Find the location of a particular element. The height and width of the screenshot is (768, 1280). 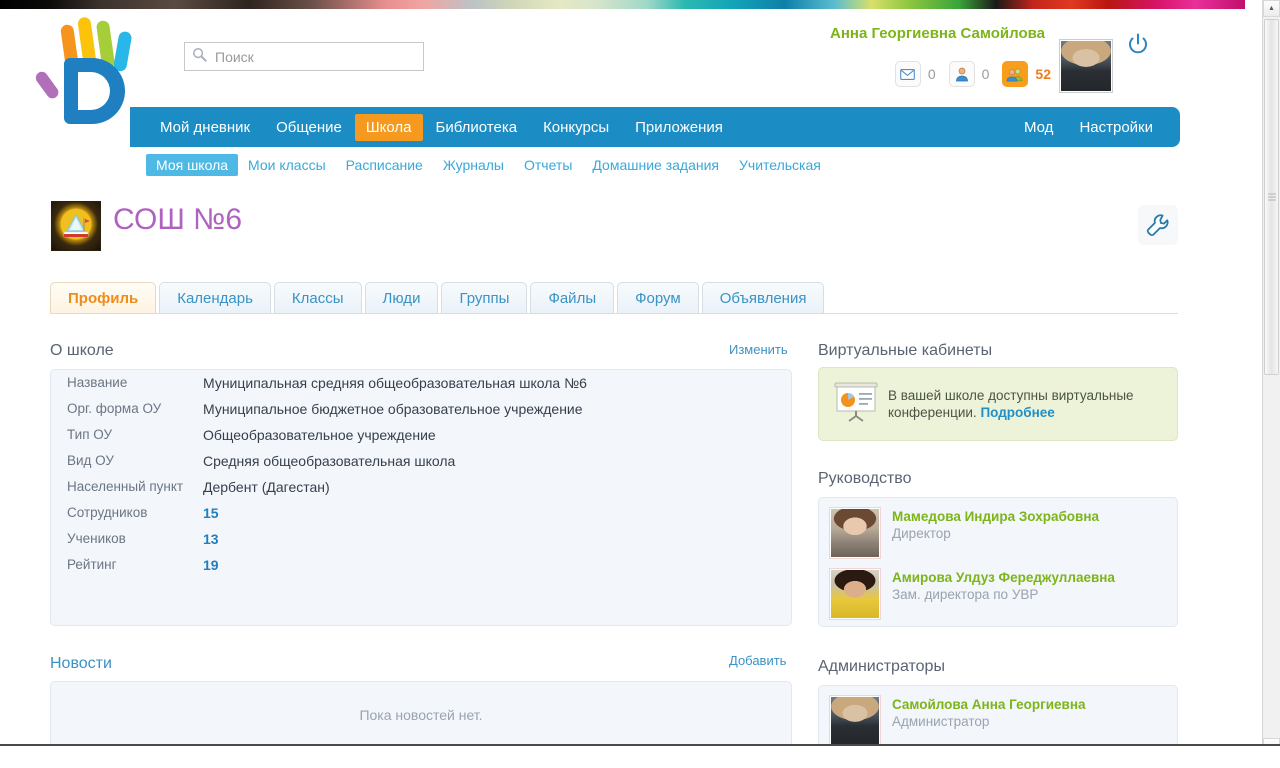

nav-item-school: Школа is located at coordinates (388, 127).